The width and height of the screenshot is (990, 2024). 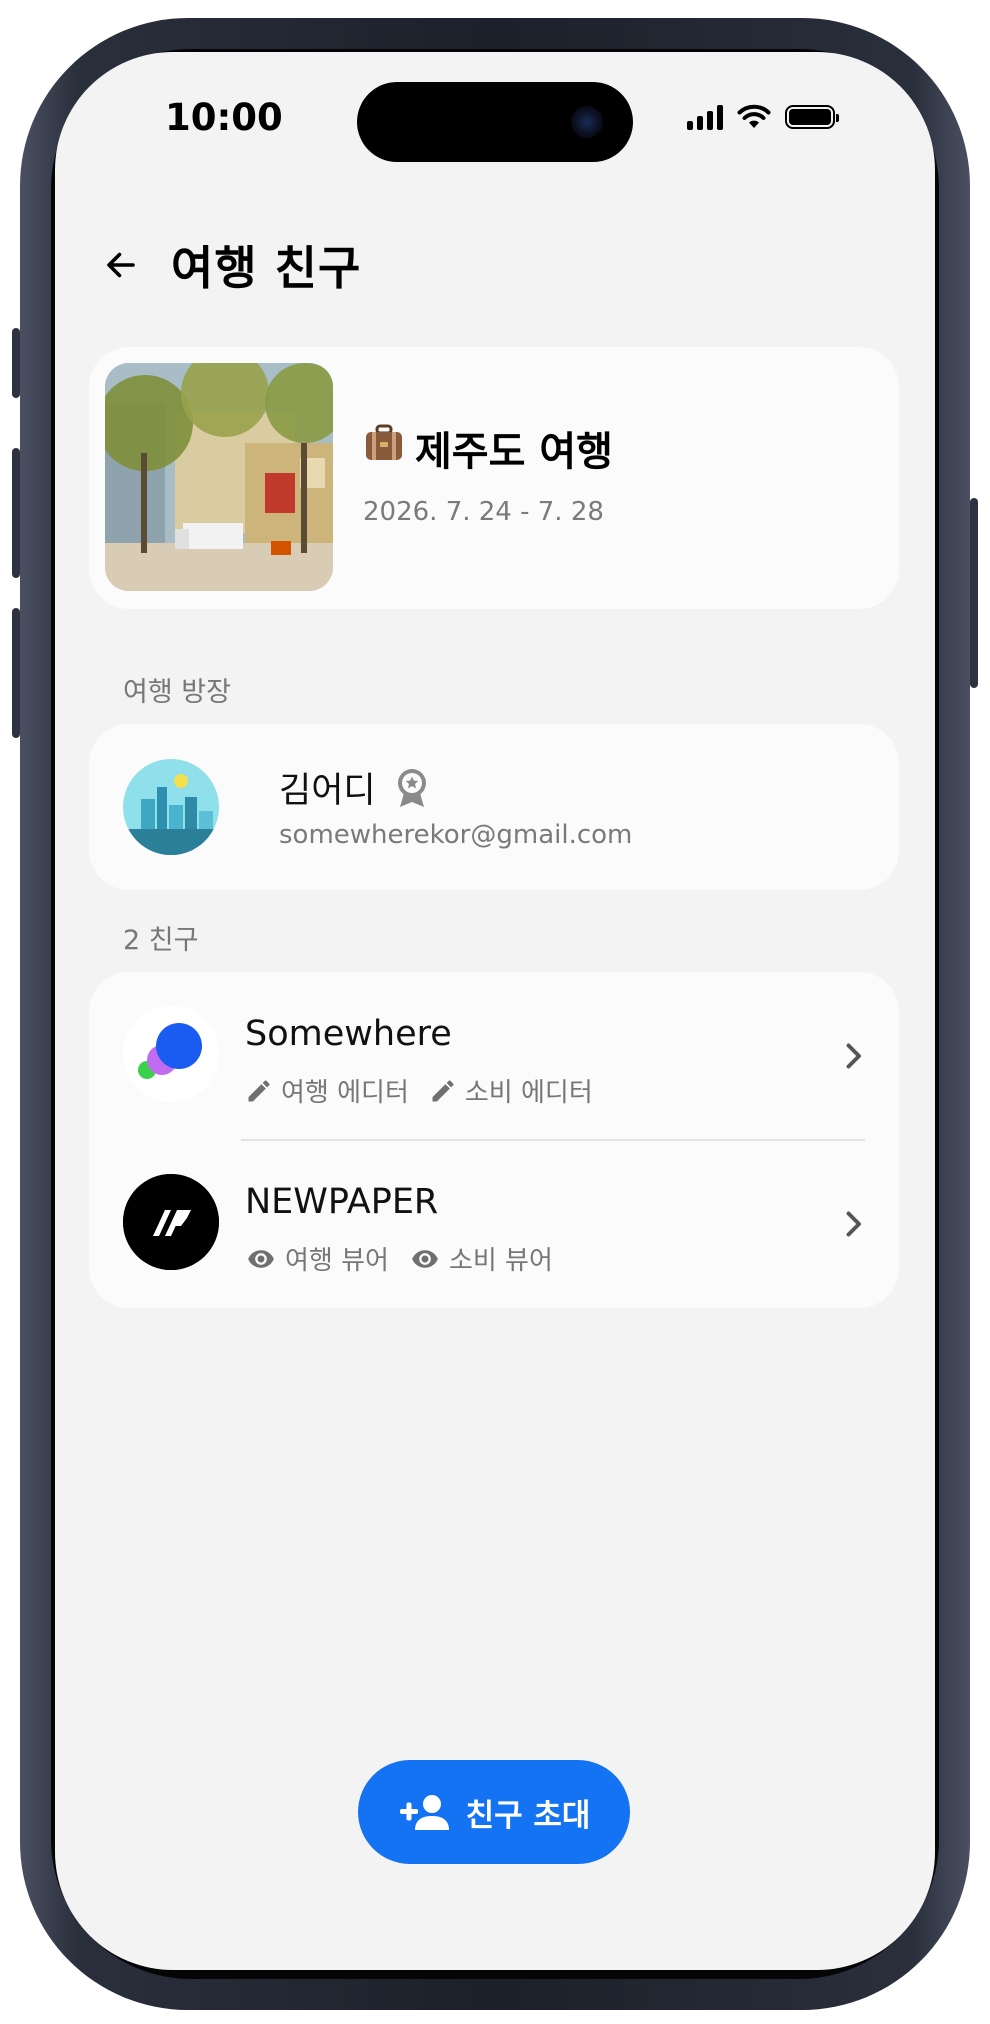 I want to click on role-badge: 여행 뷰어, so click(x=317, y=1258).